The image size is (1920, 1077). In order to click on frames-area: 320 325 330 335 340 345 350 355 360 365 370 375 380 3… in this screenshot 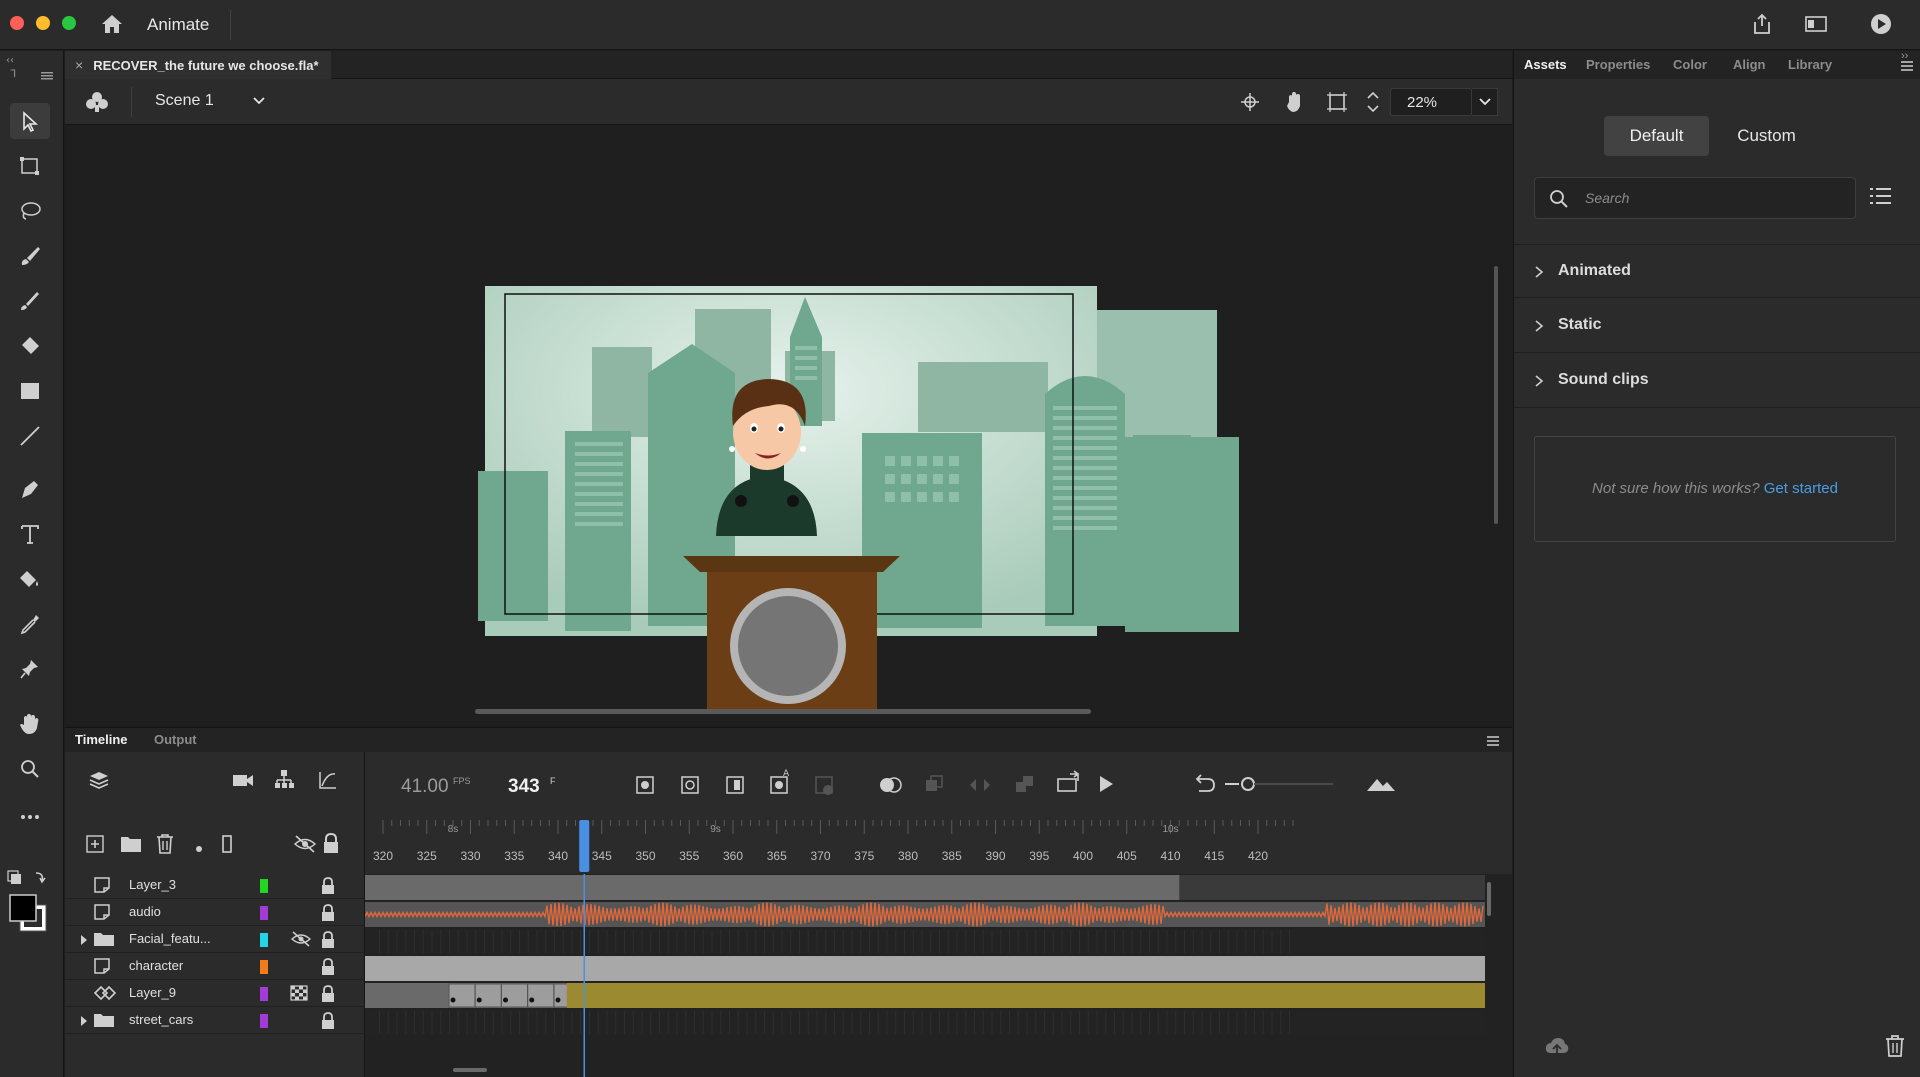, I will do `click(938, 948)`.